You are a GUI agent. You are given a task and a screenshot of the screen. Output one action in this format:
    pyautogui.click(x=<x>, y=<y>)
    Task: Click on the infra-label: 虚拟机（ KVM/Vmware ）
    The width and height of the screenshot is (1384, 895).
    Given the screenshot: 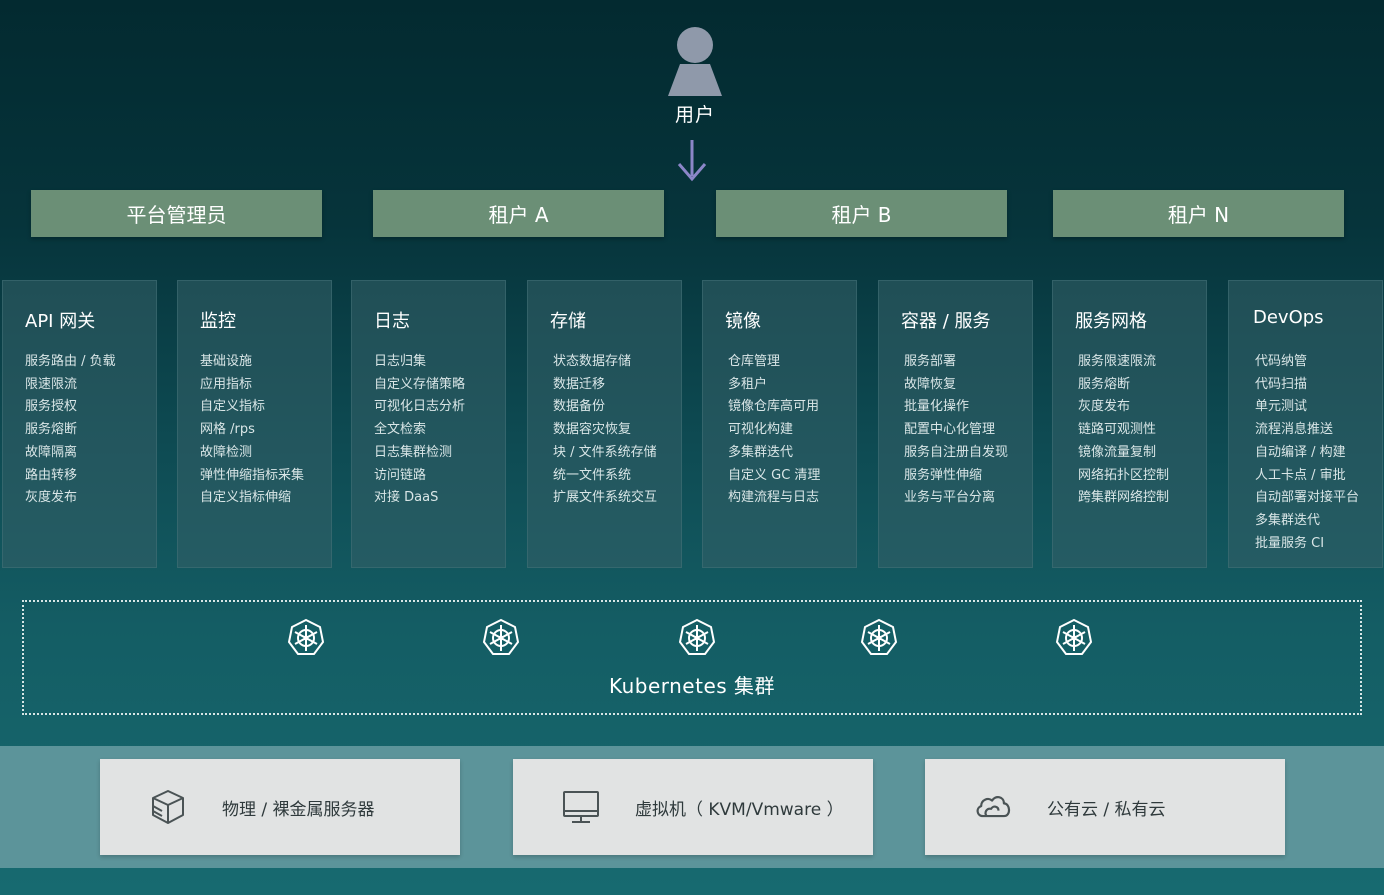 What is the action you would take?
    pyautogui.click(x=739, y=810)
    